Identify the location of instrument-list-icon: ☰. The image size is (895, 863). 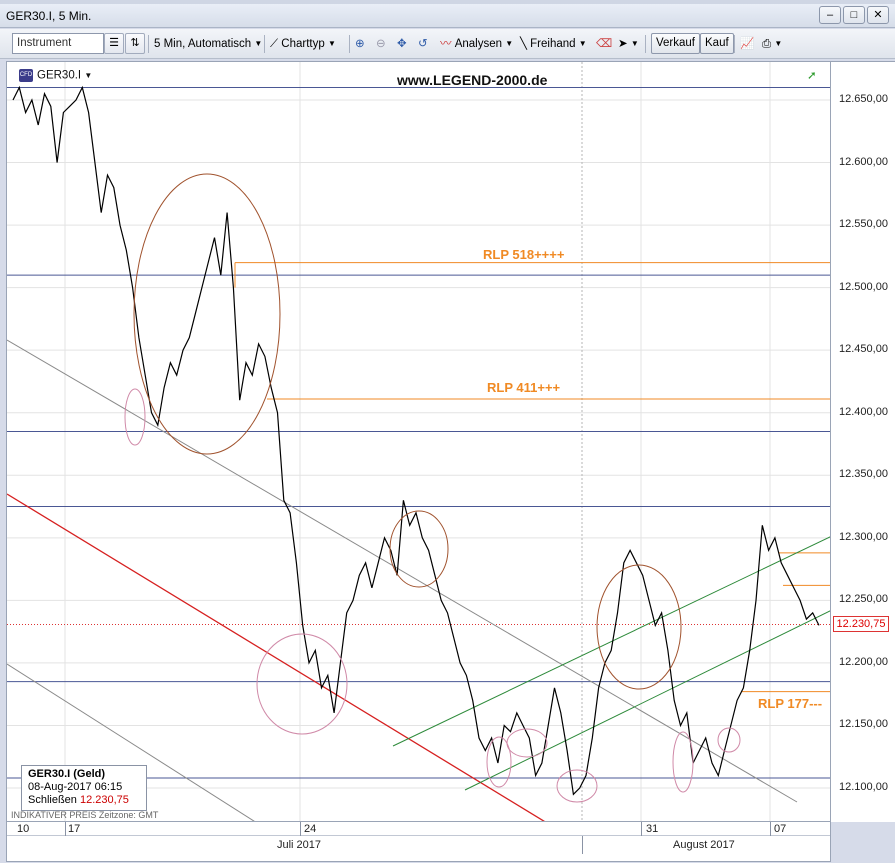
(114, 43).